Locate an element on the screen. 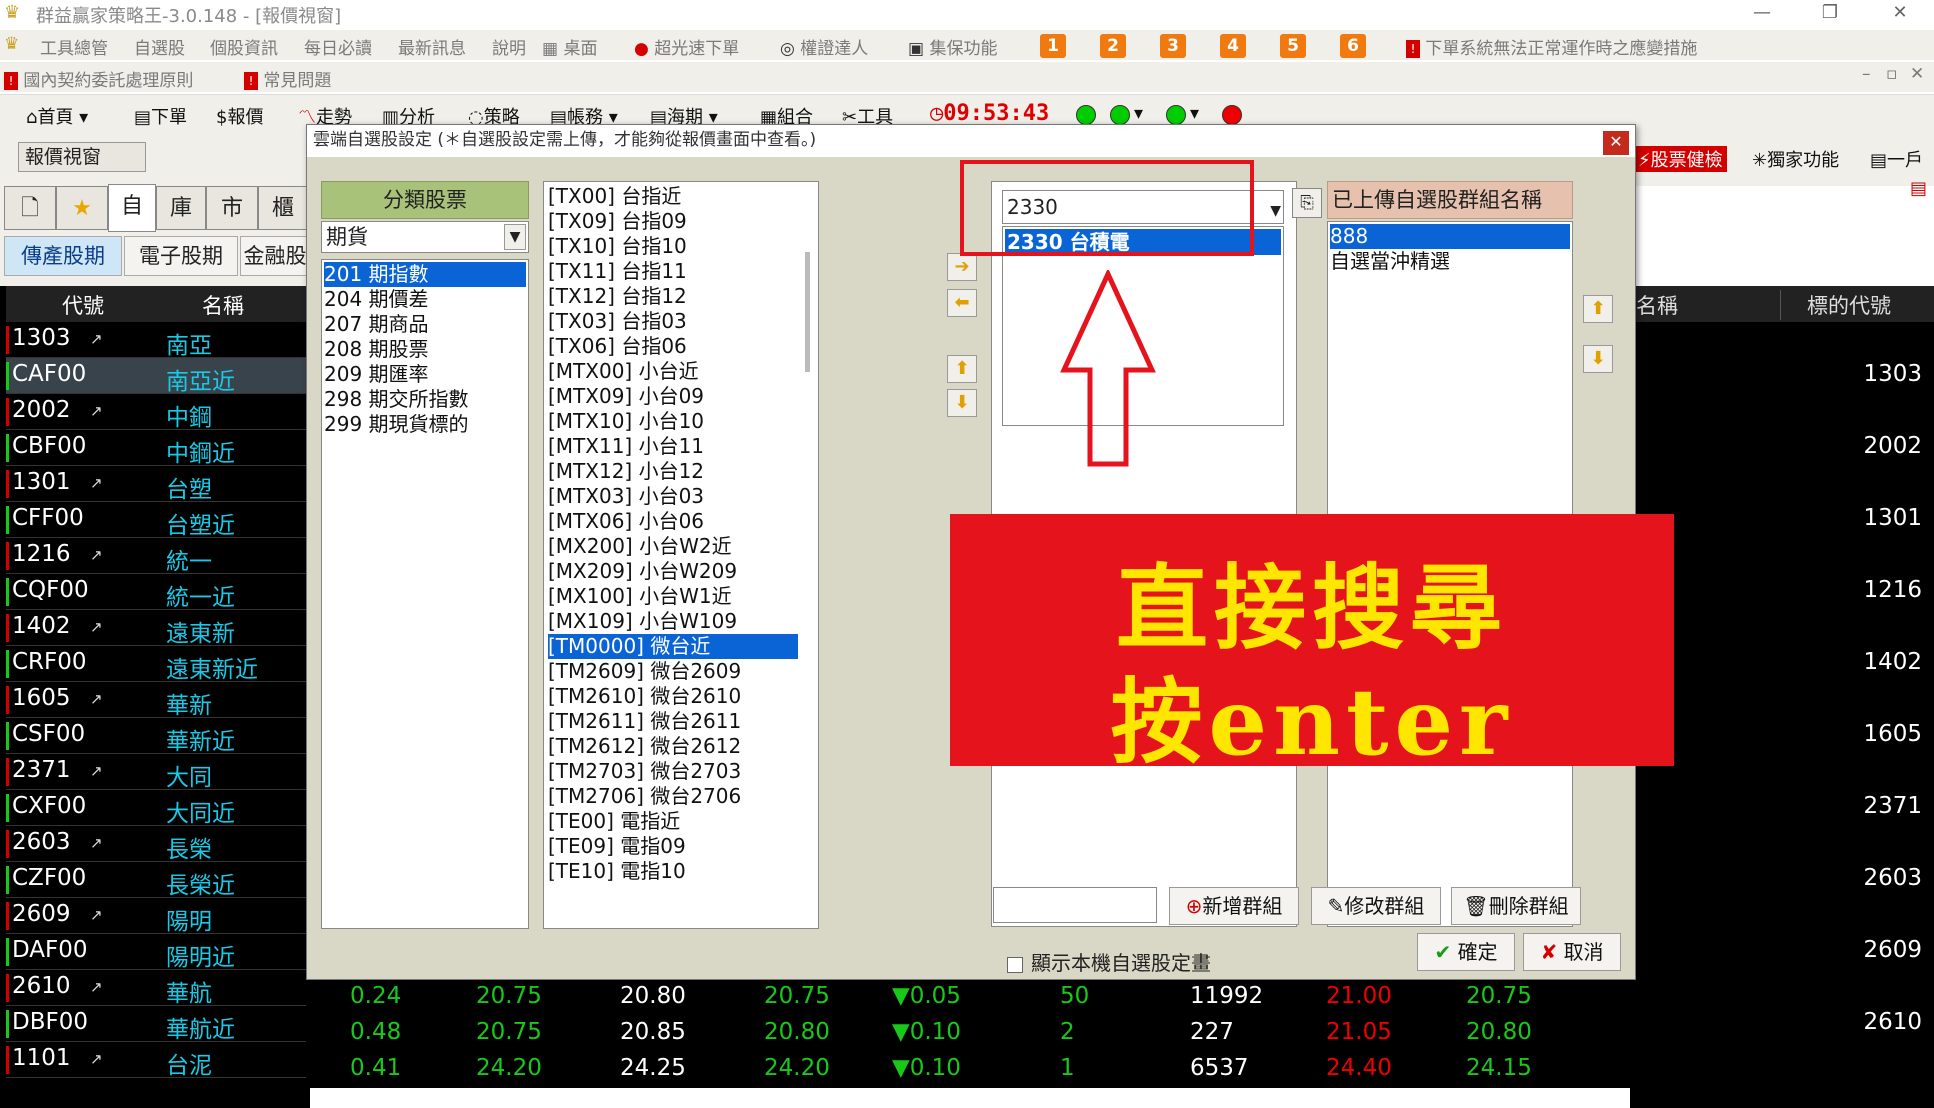 The height and width of the screenshot is (1108, 1934). layout-5-button: 5 is located at coordinates (1293, 46).